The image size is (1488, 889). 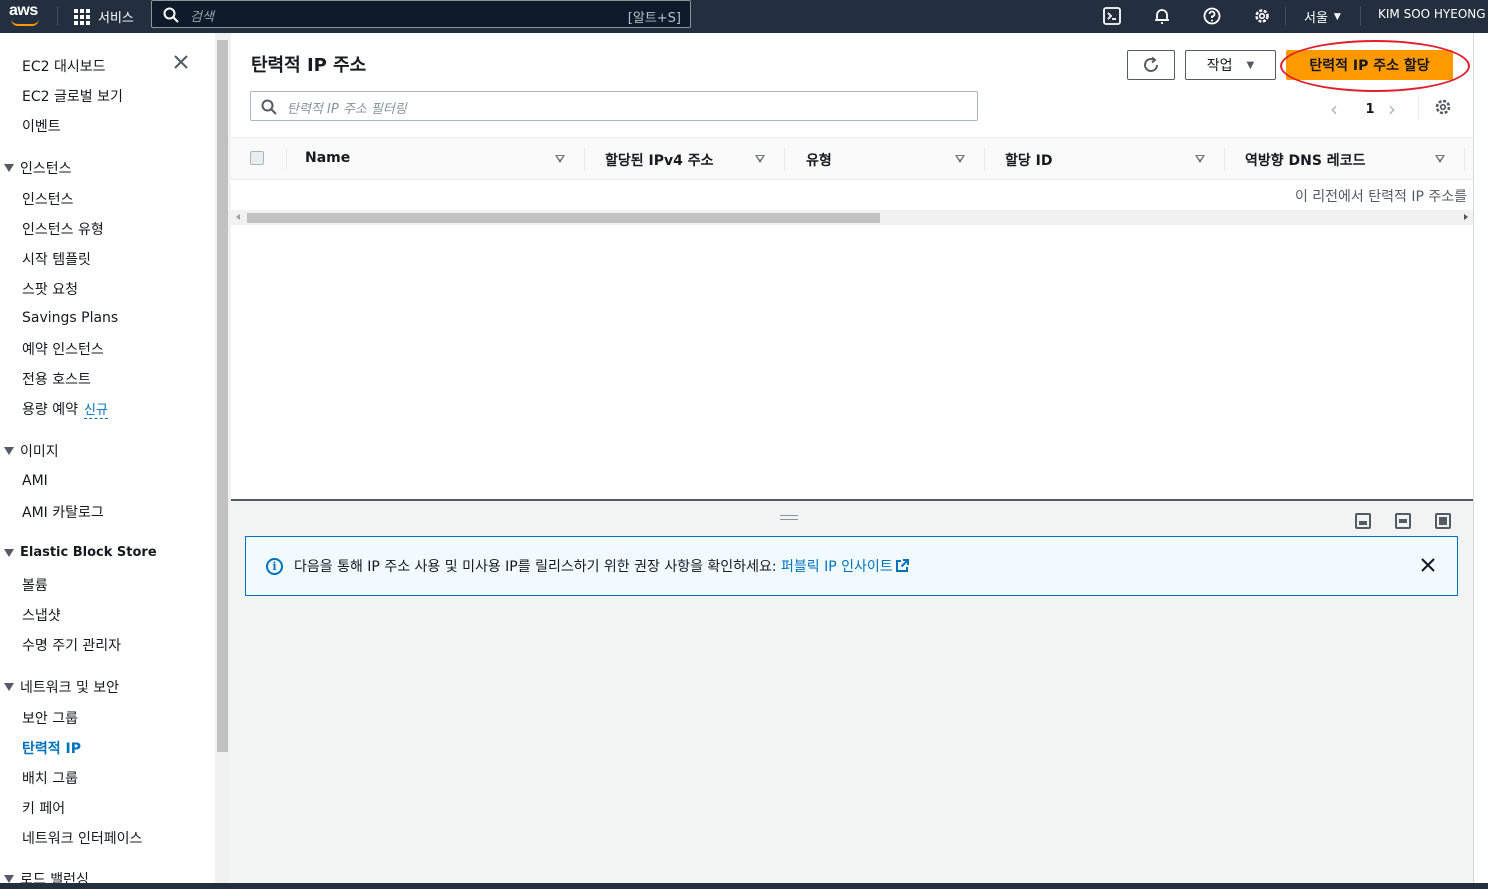 I want to click on sidebar-item-ami: AMI, so click(x=35, y=481).